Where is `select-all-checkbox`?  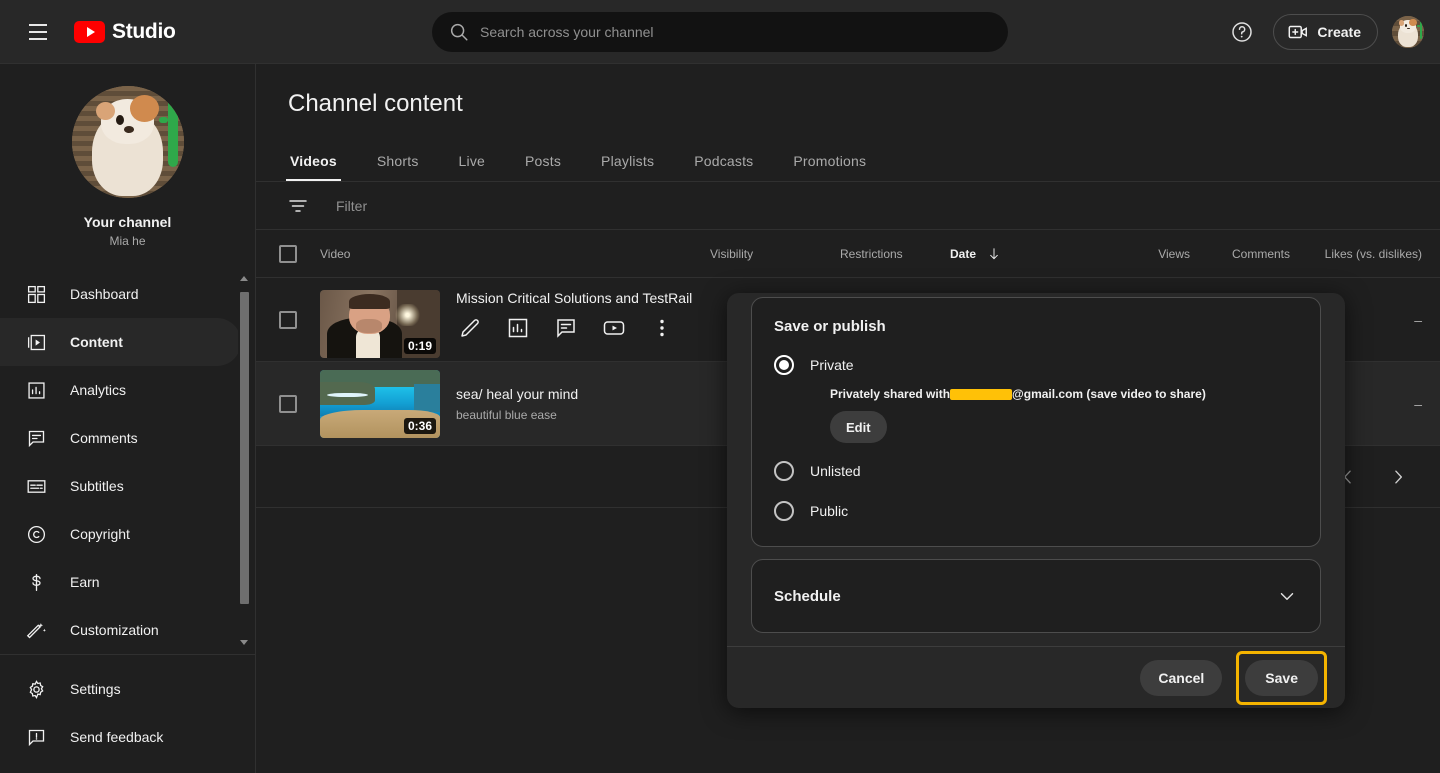
select-all-checkbox is located at coordinates (288, 253).